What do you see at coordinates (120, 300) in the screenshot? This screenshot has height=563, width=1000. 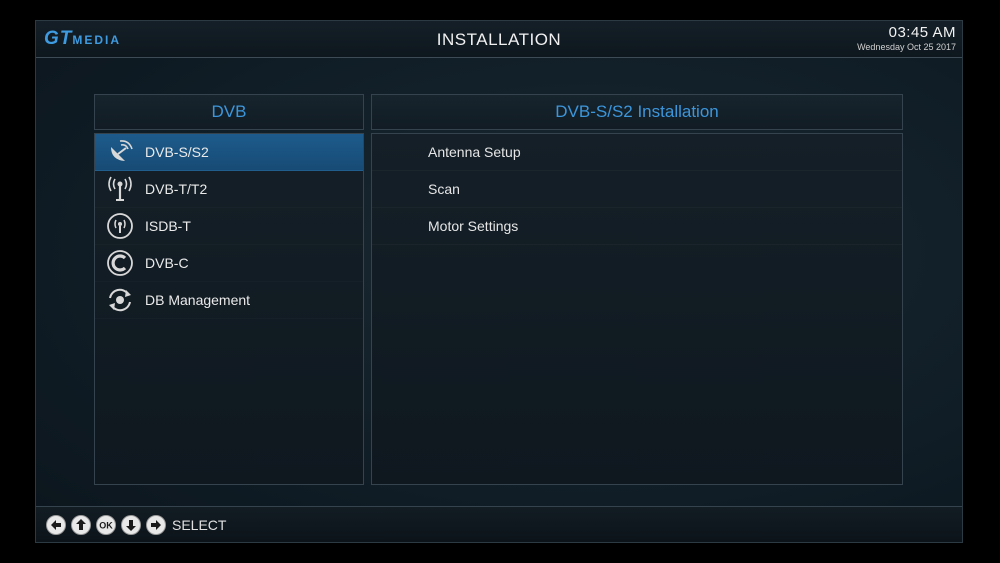 I see `database-management-icon` at bounding box center [120, 300].